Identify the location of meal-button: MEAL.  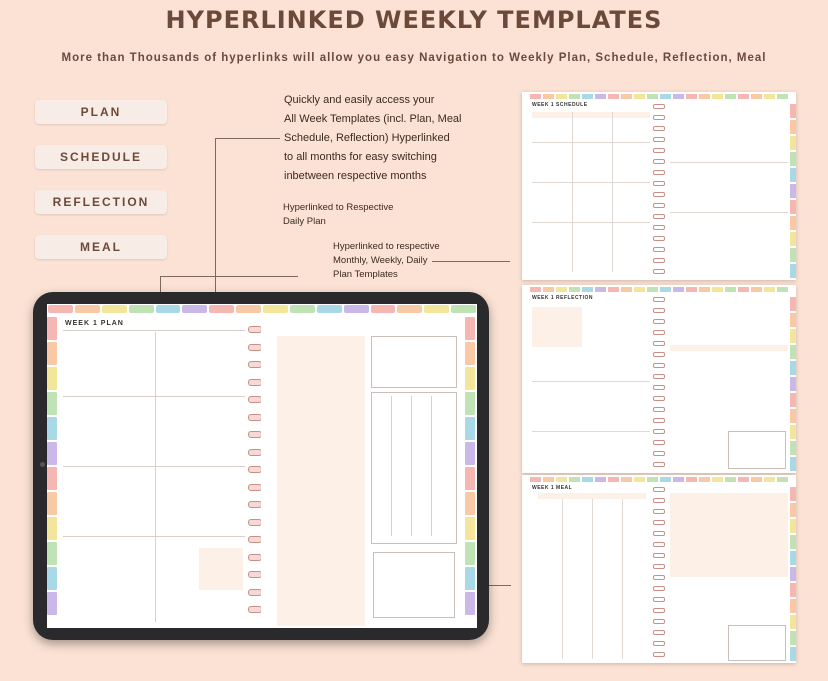
(101, 247).